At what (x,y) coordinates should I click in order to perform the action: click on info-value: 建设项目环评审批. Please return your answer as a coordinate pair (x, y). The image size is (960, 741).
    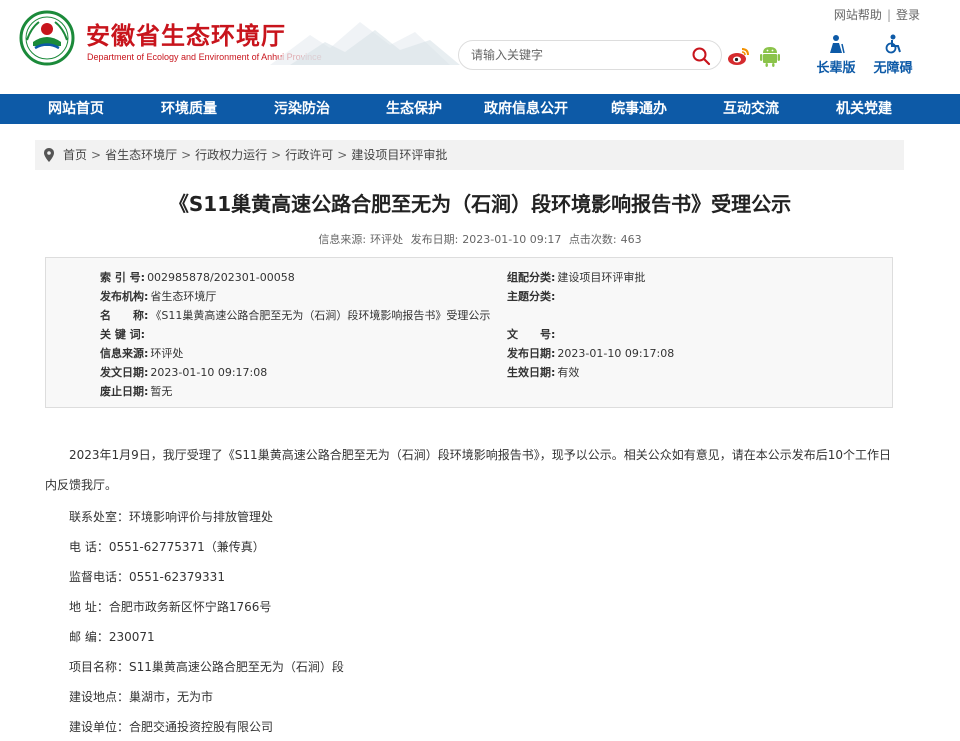
    Looking at the image, I should click on (601, 277).